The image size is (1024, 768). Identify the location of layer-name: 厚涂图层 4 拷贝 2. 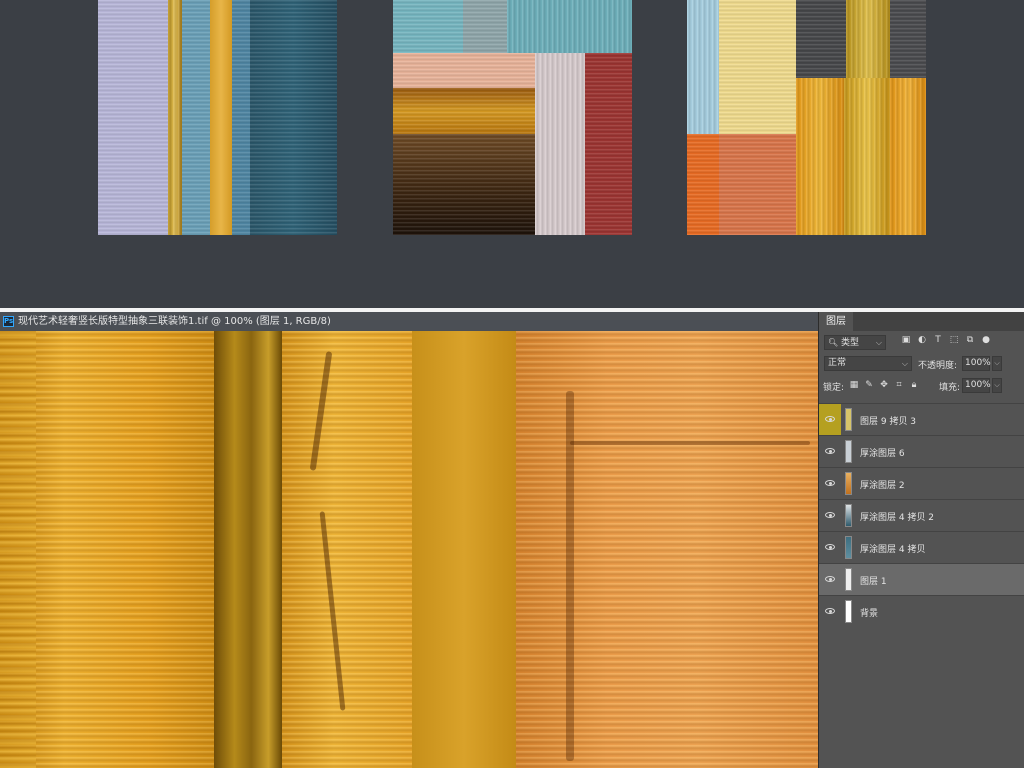
(897, 518).